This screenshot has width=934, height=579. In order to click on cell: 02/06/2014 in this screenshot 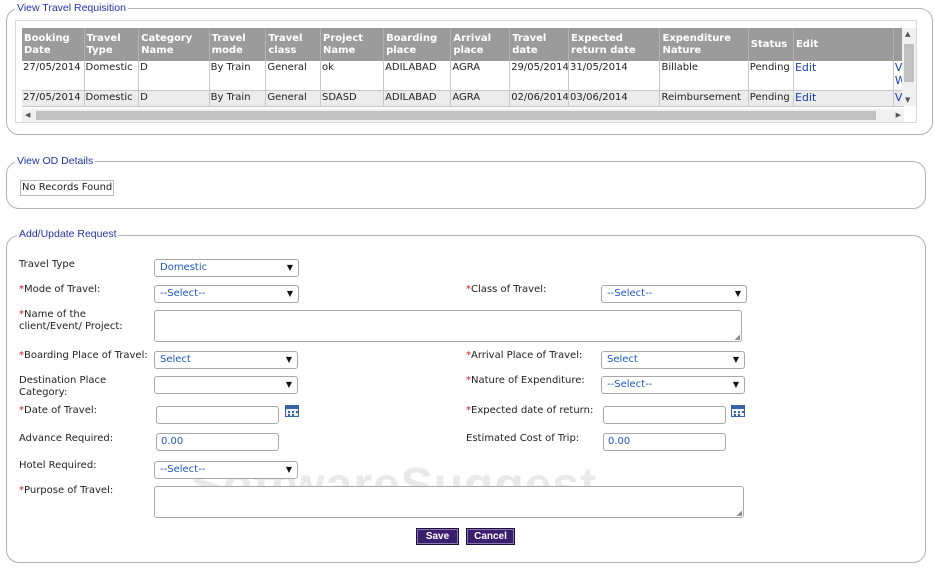, I will do `click(539, 98)`.